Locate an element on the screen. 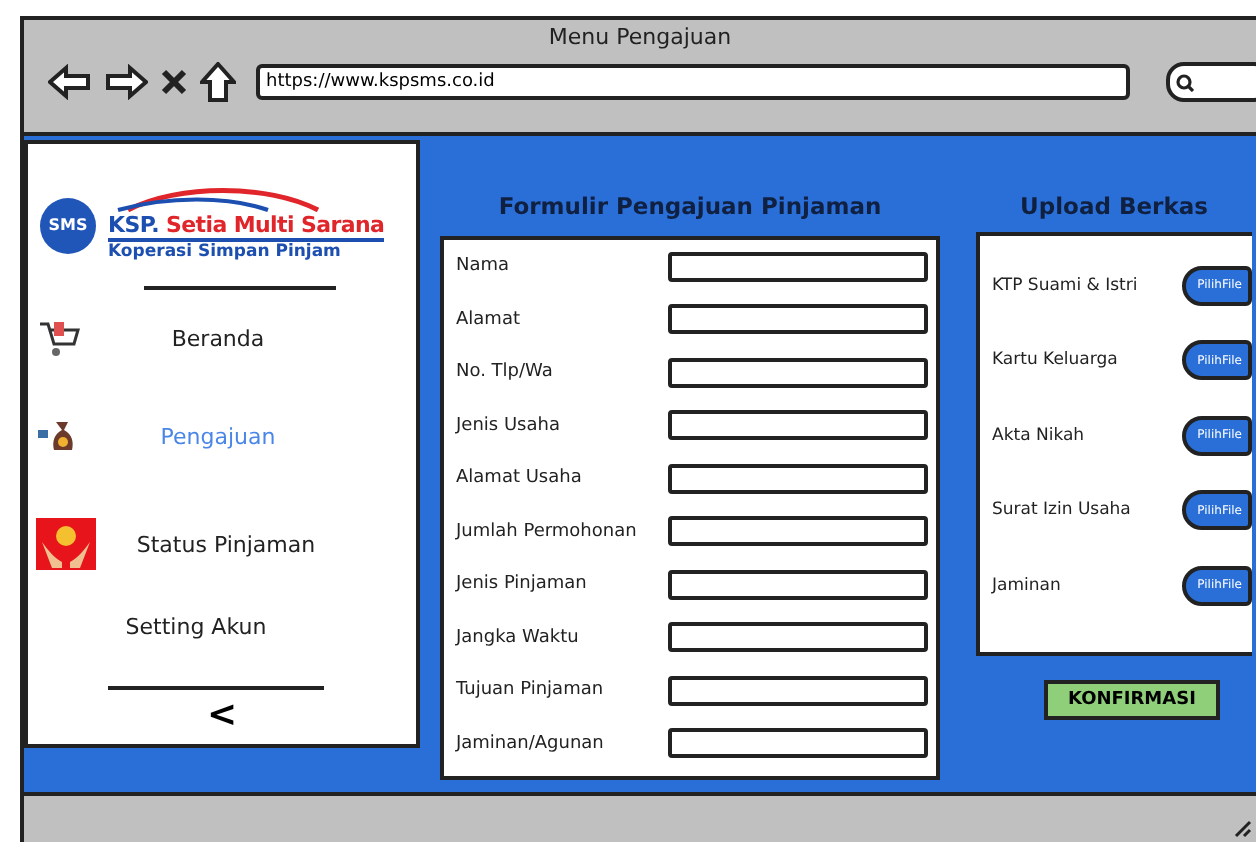 Image resolution: width=1256 pixels, height=842 pixels. search-field is located at coordinates (1211, 82).